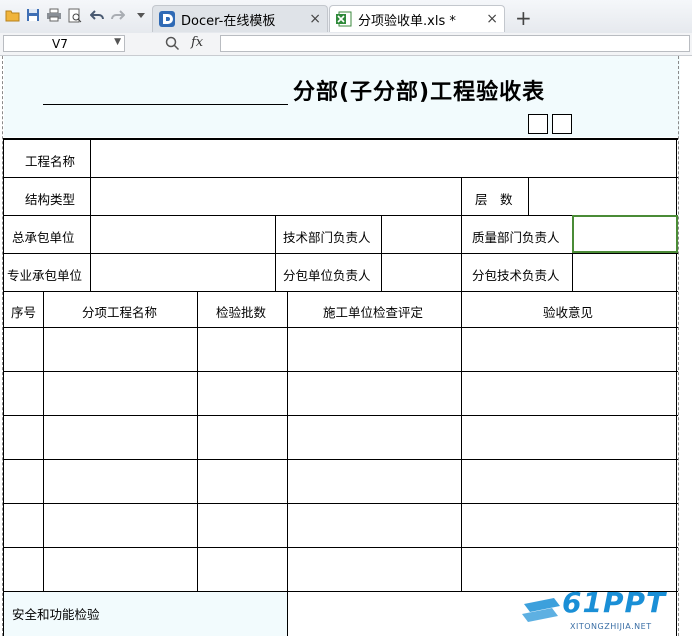 The width and height of the screenshot is (692, 639). I want to click on form-title: 分部(子分部)工程验收表, so click(419, 92).